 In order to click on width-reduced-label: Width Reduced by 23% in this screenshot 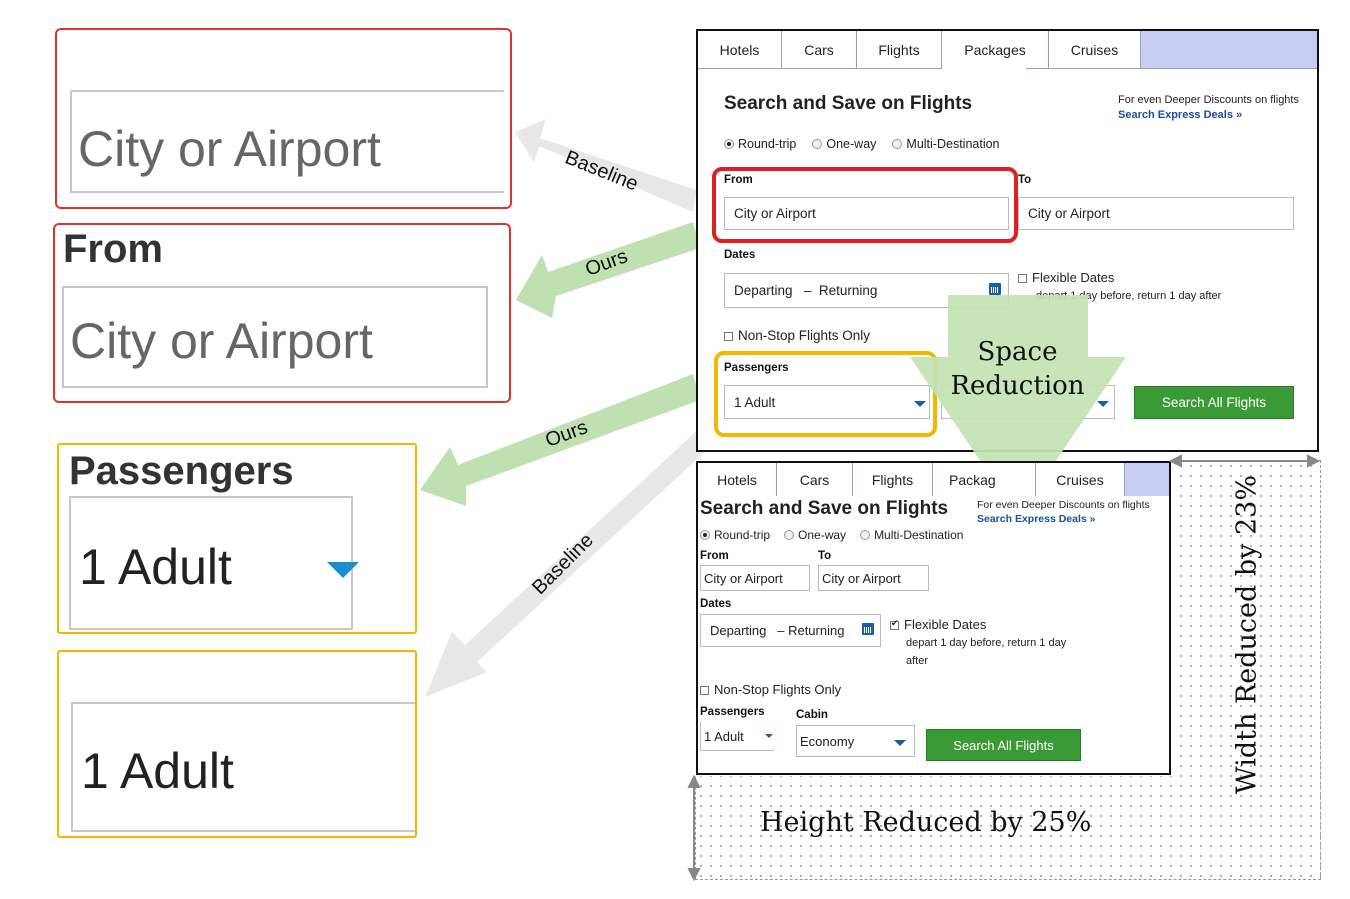, I will do `click(1247, 634)`.